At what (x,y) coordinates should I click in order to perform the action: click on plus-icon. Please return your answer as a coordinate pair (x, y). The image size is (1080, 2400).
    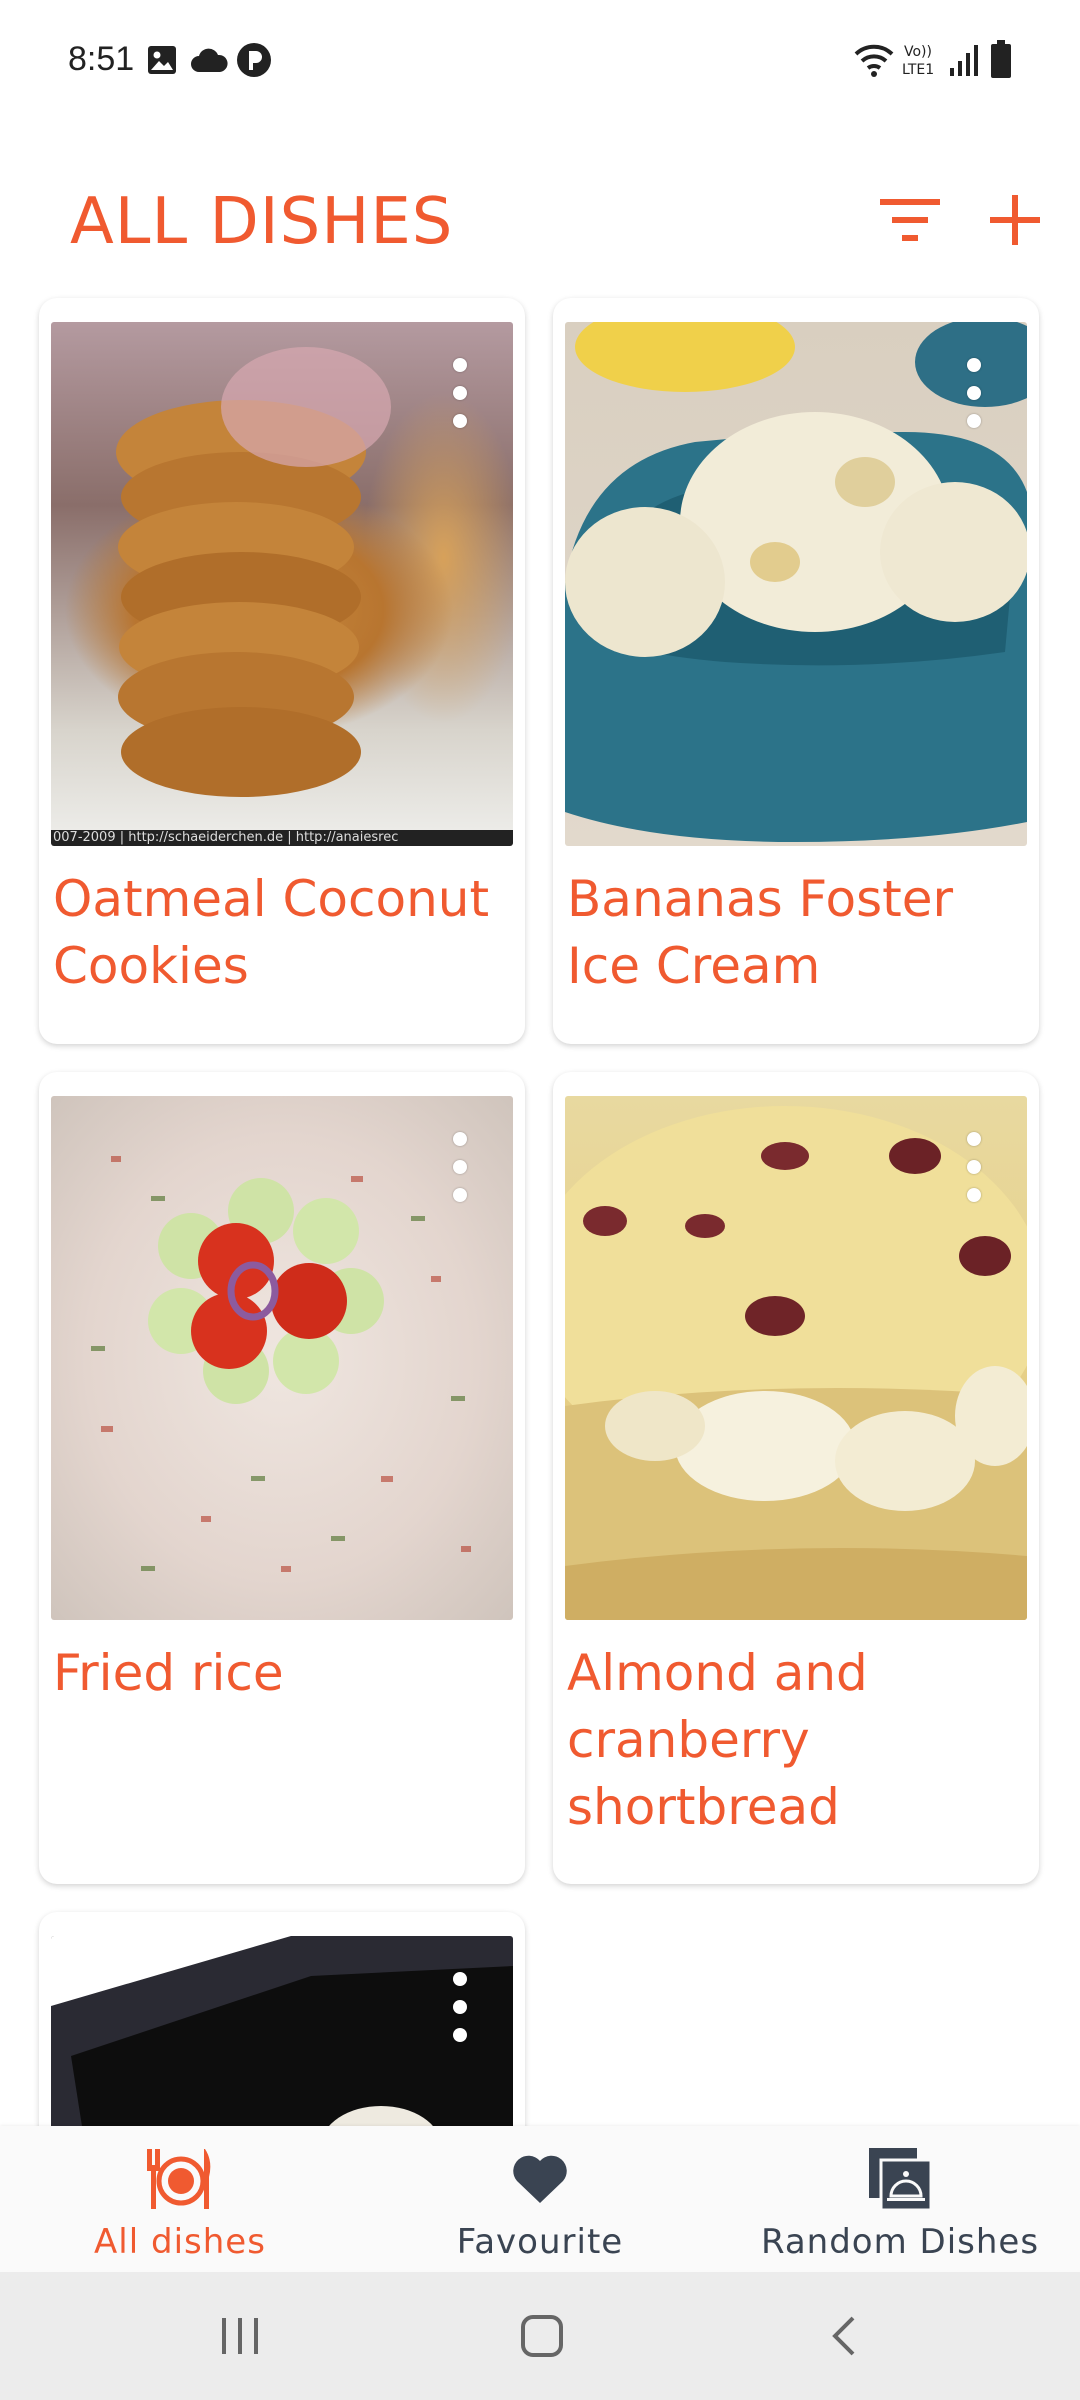
    Looking at the image, I should click on (1015, 220).